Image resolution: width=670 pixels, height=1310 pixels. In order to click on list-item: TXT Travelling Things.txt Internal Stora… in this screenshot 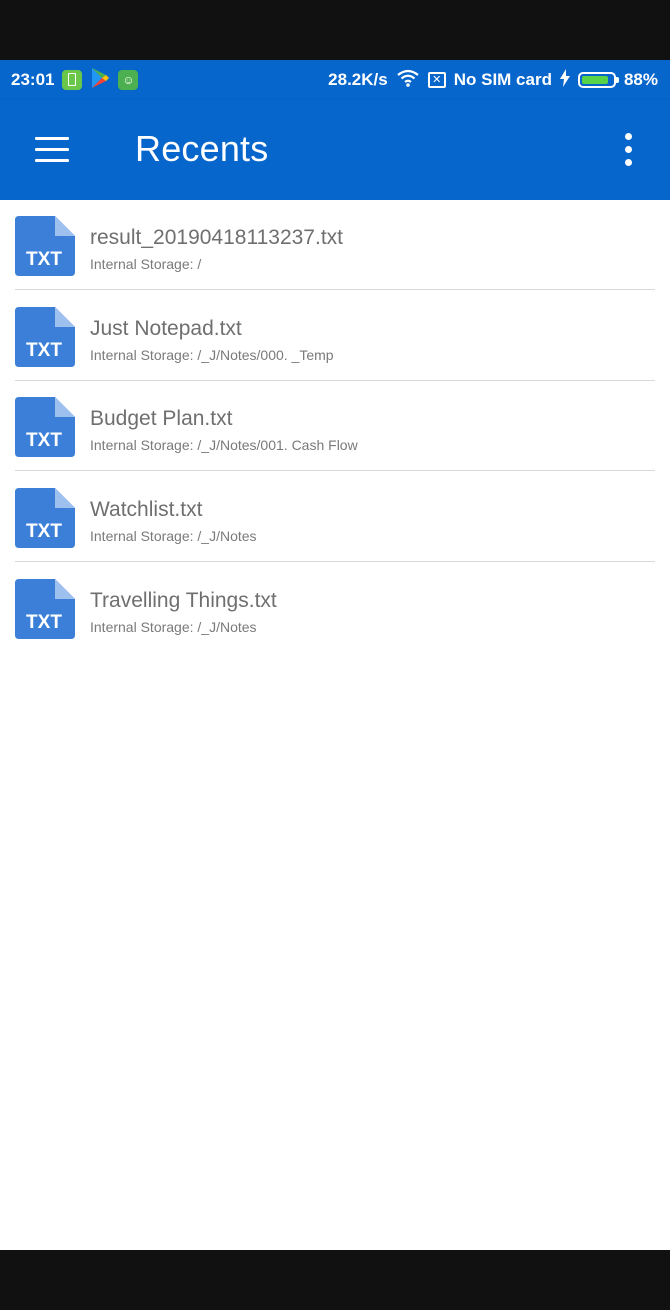, I will do `click(335, 608)`.